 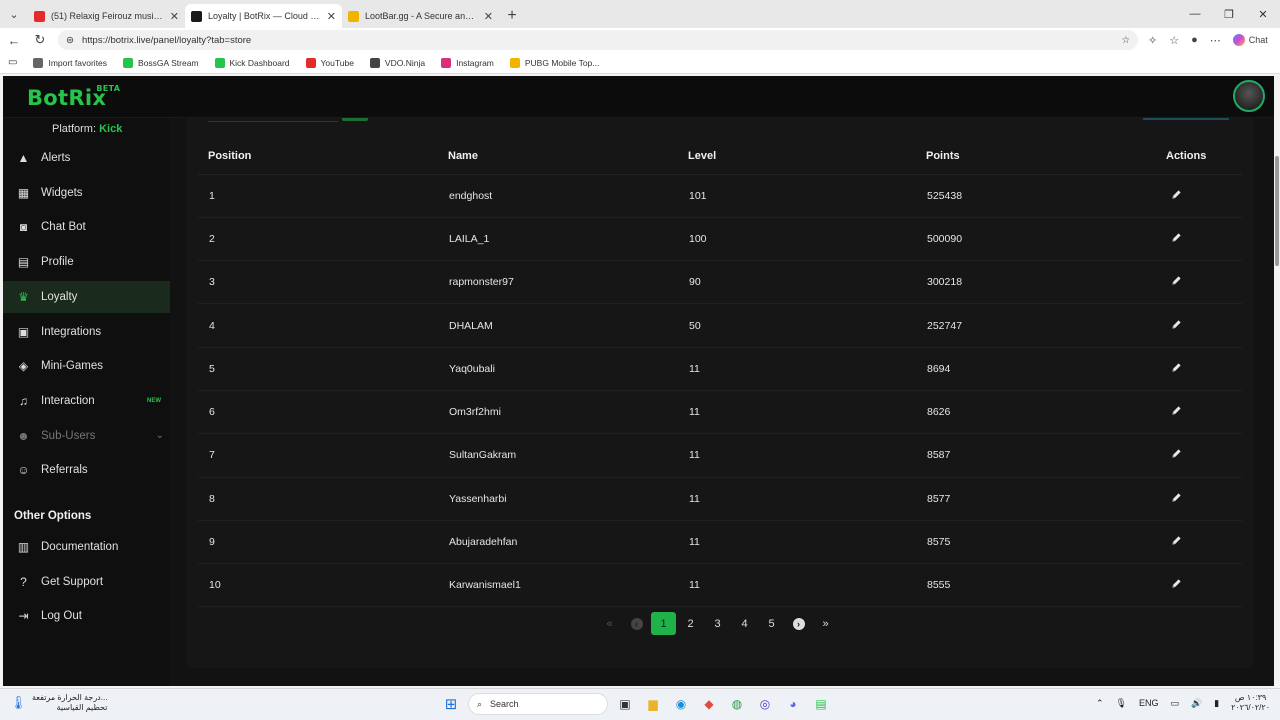 I want to click on bookmark-item: VDO.Ninja, so click(x=397, y=62).